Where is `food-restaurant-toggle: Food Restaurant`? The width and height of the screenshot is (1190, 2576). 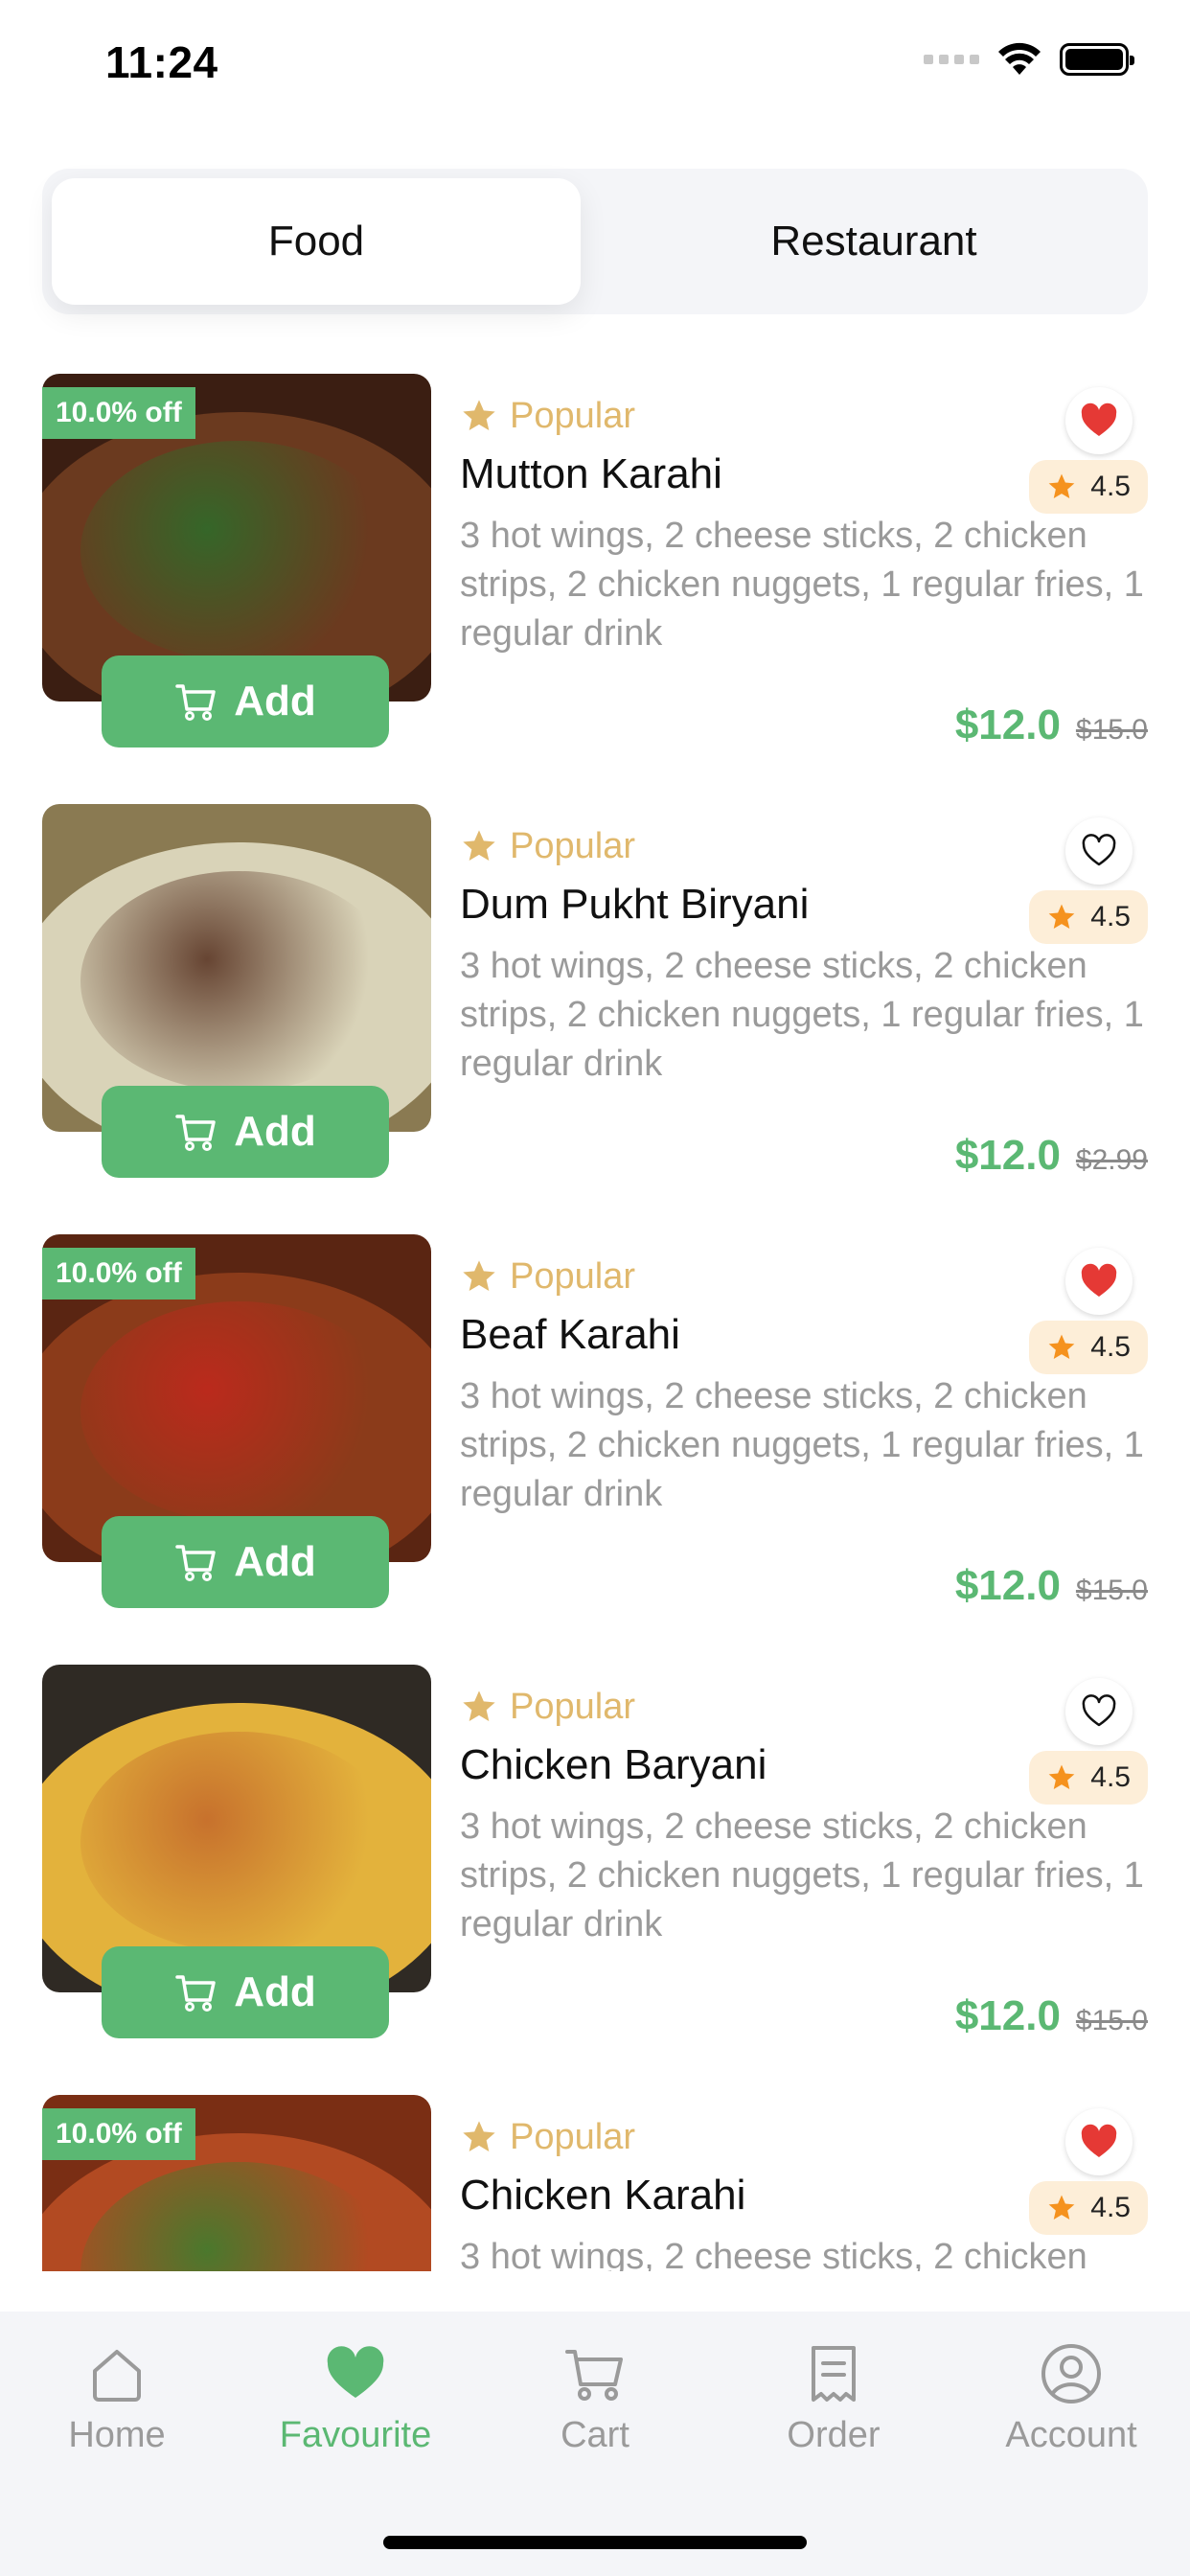 food-restaurant-toggle: Food Restaurant is located at coordinates (595, 241).